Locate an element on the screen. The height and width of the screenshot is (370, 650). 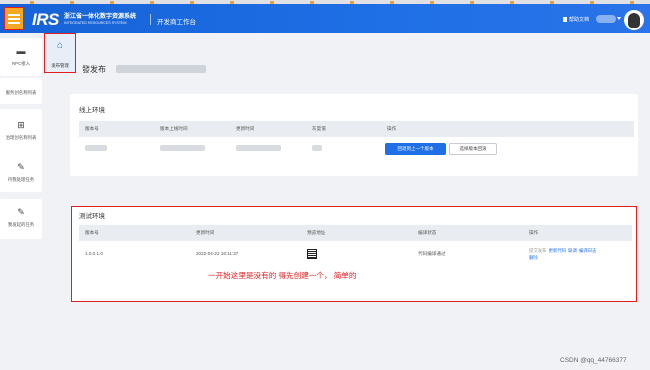
col-build-status: 编译状态 is located at coordinates (427, 232).